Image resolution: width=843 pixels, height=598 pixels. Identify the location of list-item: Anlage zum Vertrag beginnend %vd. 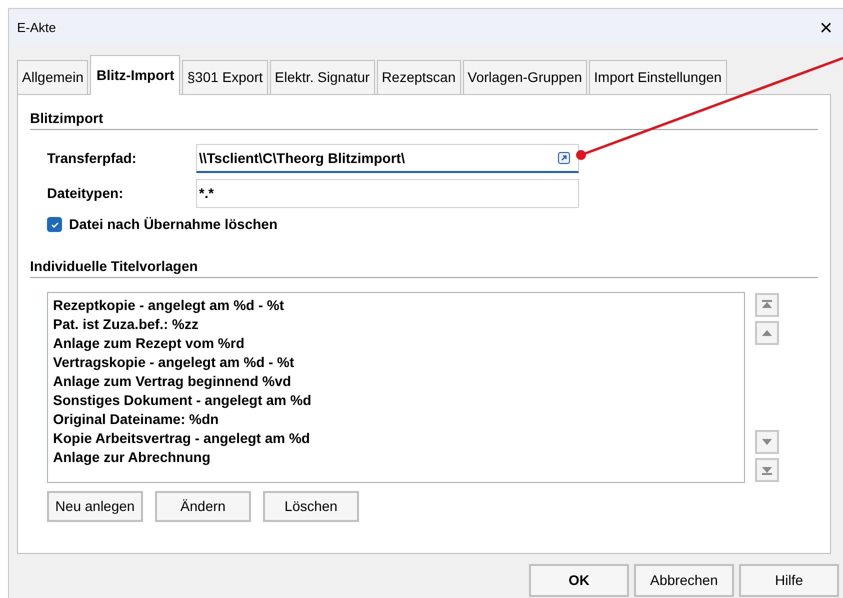
(398, 381).